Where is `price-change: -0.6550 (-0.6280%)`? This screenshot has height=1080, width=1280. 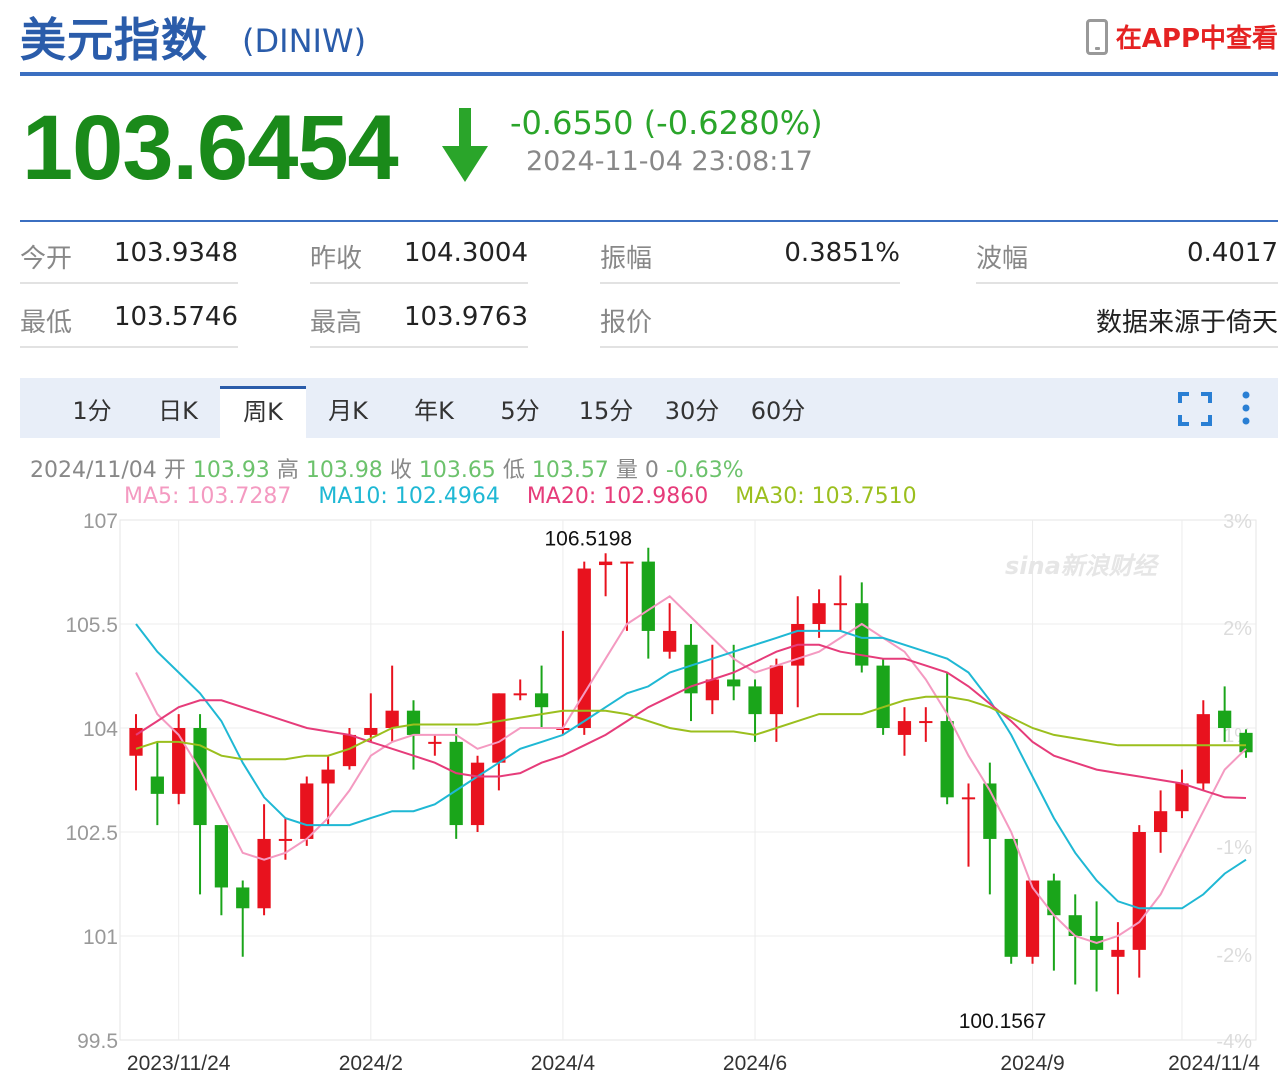 price-change: -0.6550 (-0.6280%) is located at coordinates (666, 123).